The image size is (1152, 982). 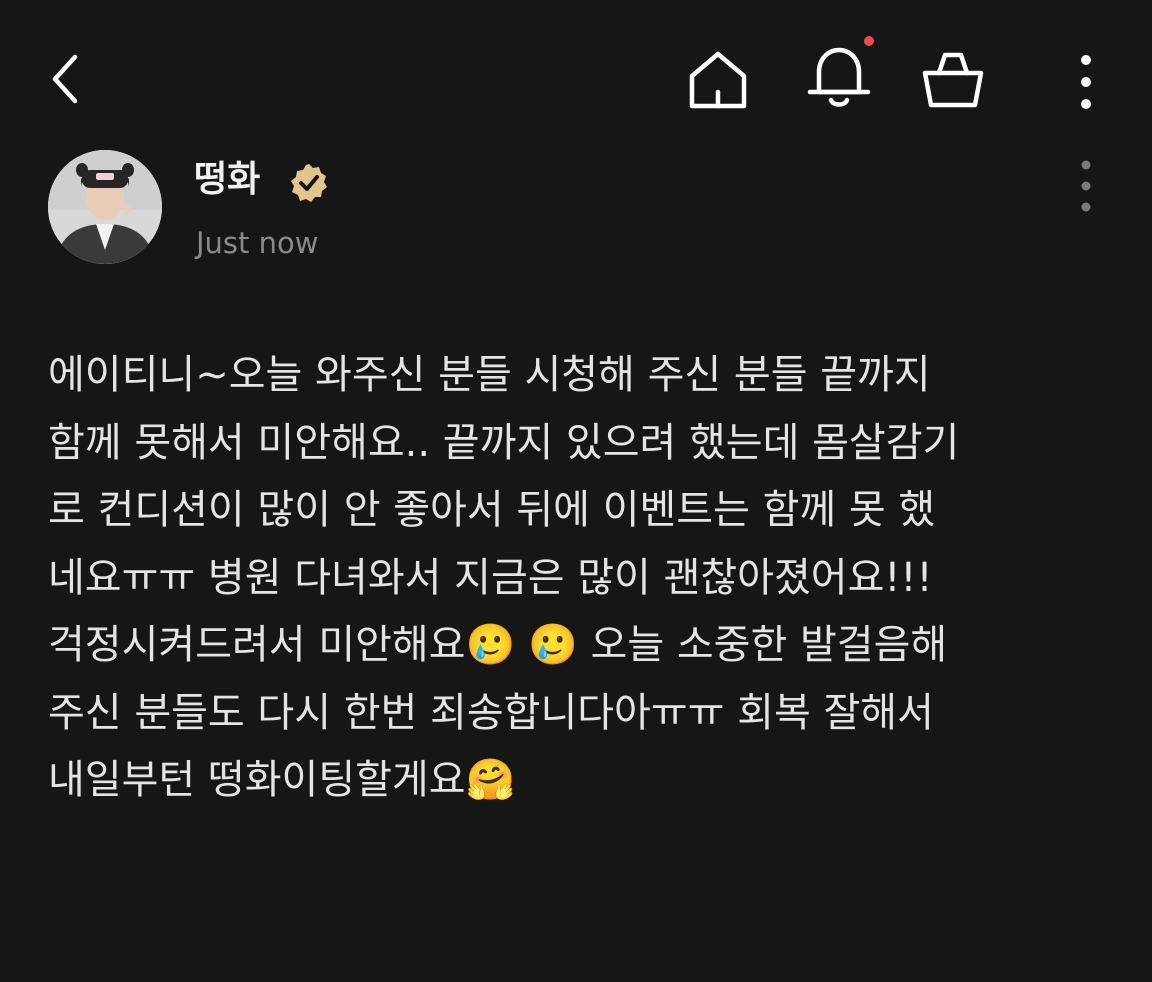 I want to click on avatar-image, so click(x=105, y=207).